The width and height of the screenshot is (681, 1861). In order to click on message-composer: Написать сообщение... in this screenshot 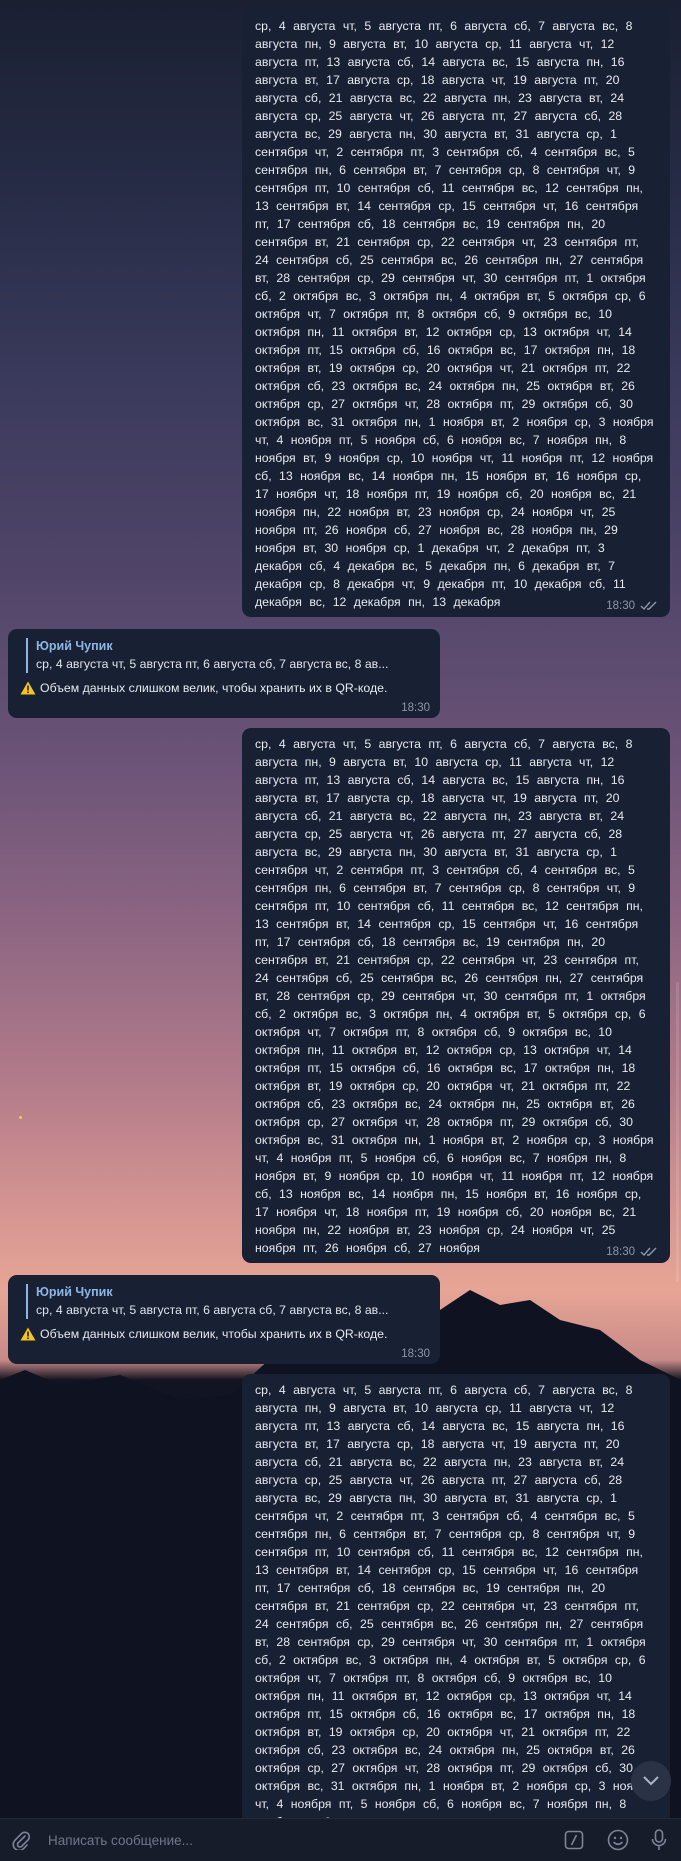, I will do `click(340, 1839)`.